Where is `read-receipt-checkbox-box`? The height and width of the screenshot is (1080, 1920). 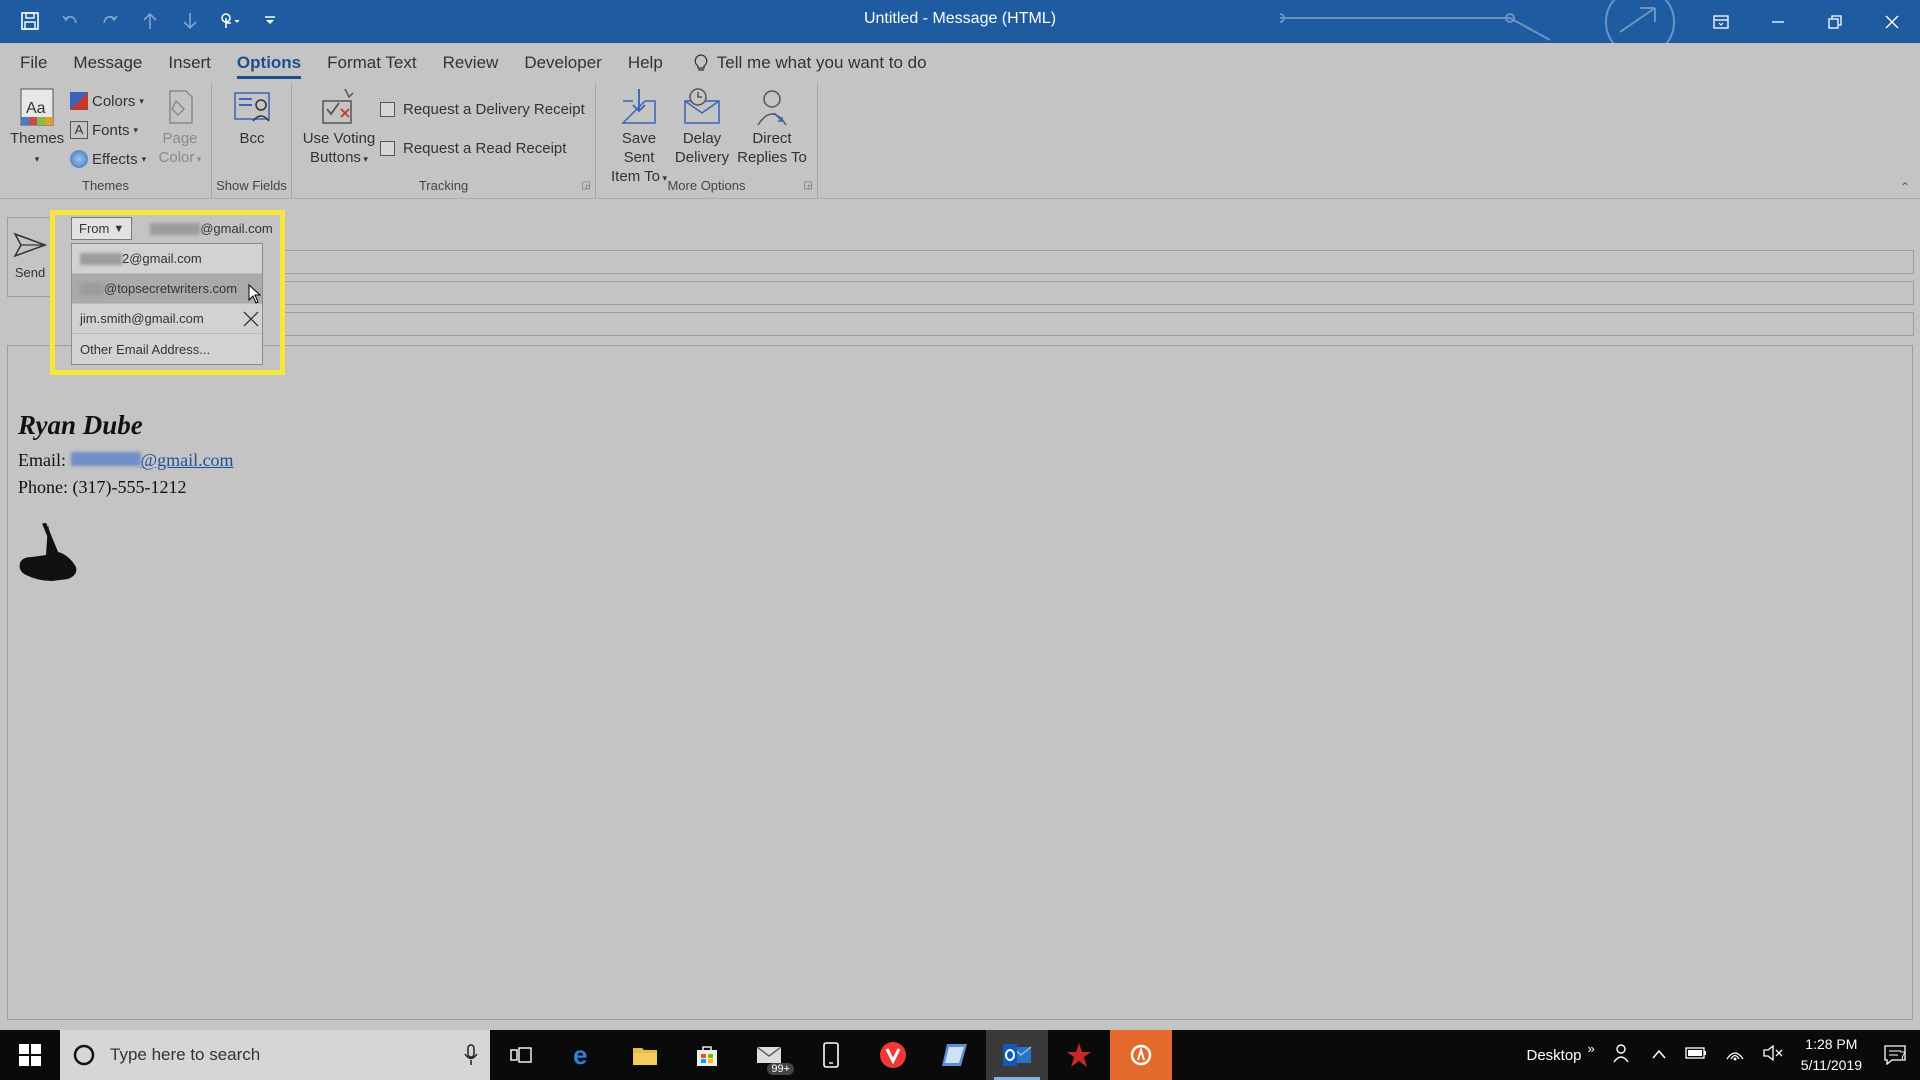 read-receipt-checkbox-box is located at coordinates (387, 148).